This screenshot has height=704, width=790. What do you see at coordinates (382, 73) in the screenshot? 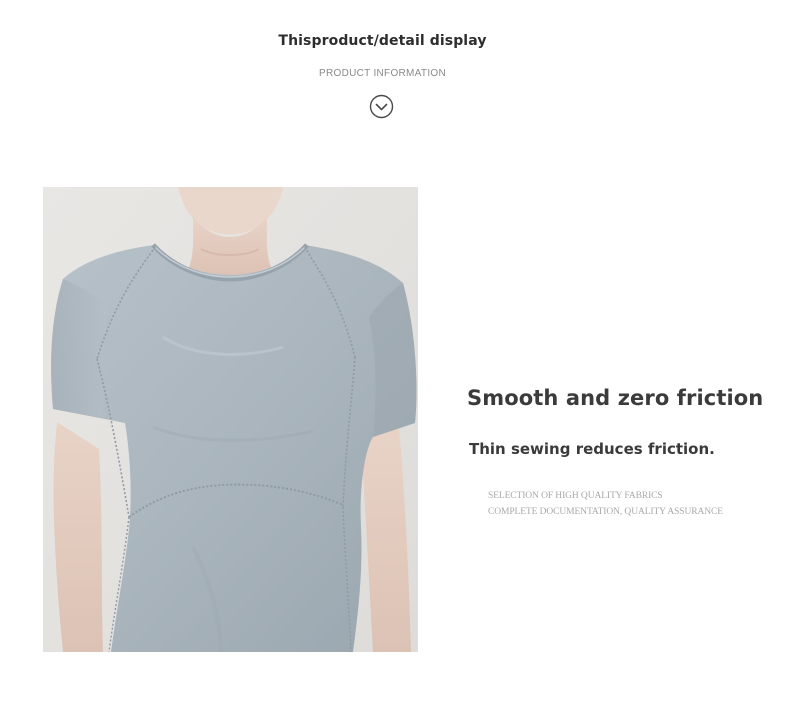
I see `page-subtitle: PRODUCT INFORMATION` at bounding box center [382, 73].